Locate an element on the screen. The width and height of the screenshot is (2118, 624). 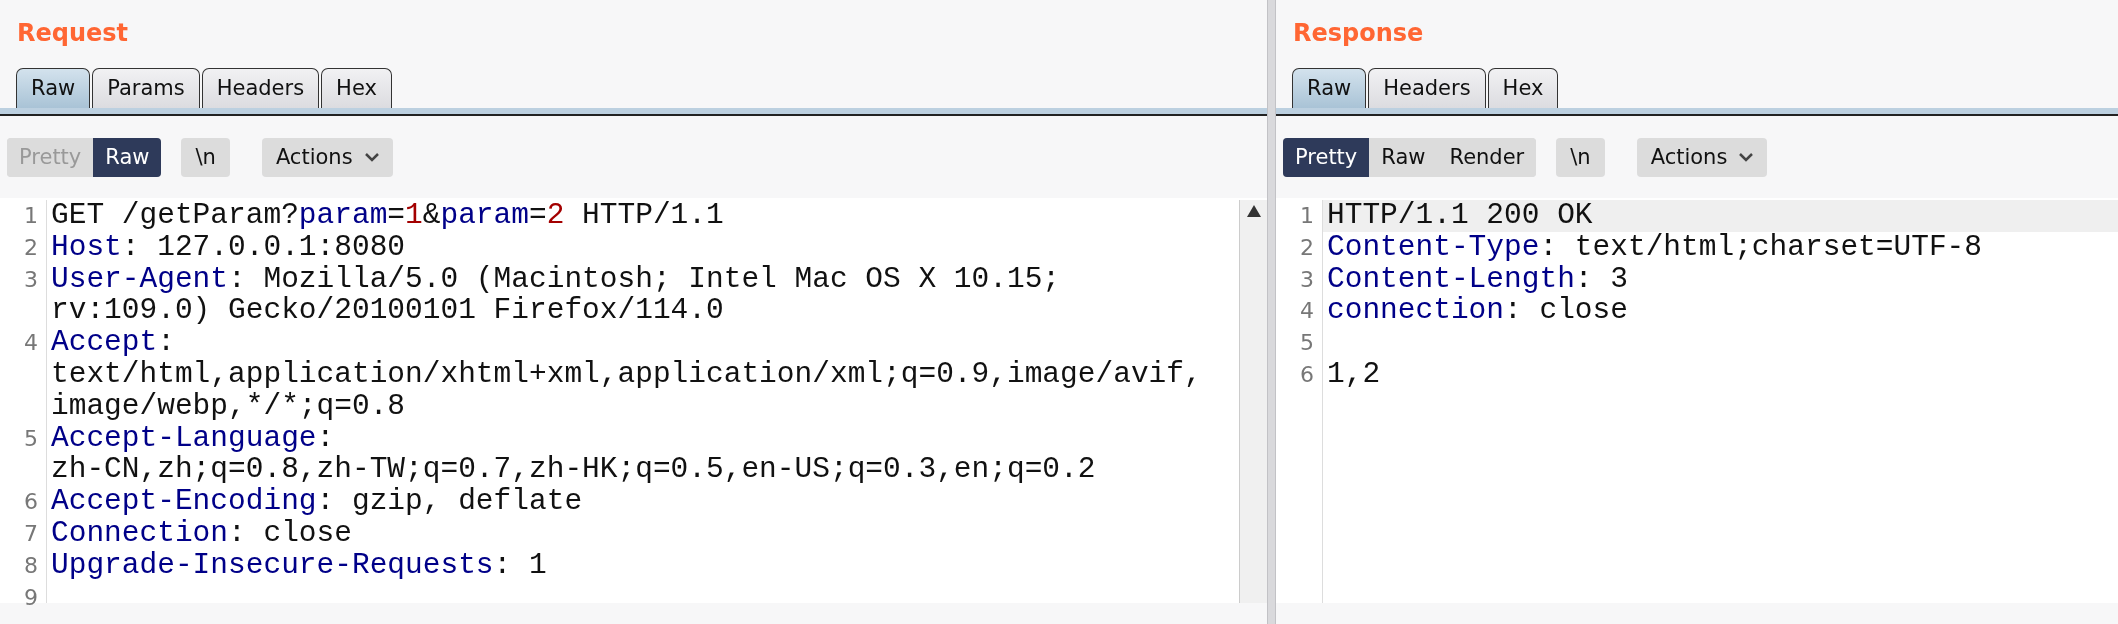
code-line: Connection: close is located at coordinates (201, 533).